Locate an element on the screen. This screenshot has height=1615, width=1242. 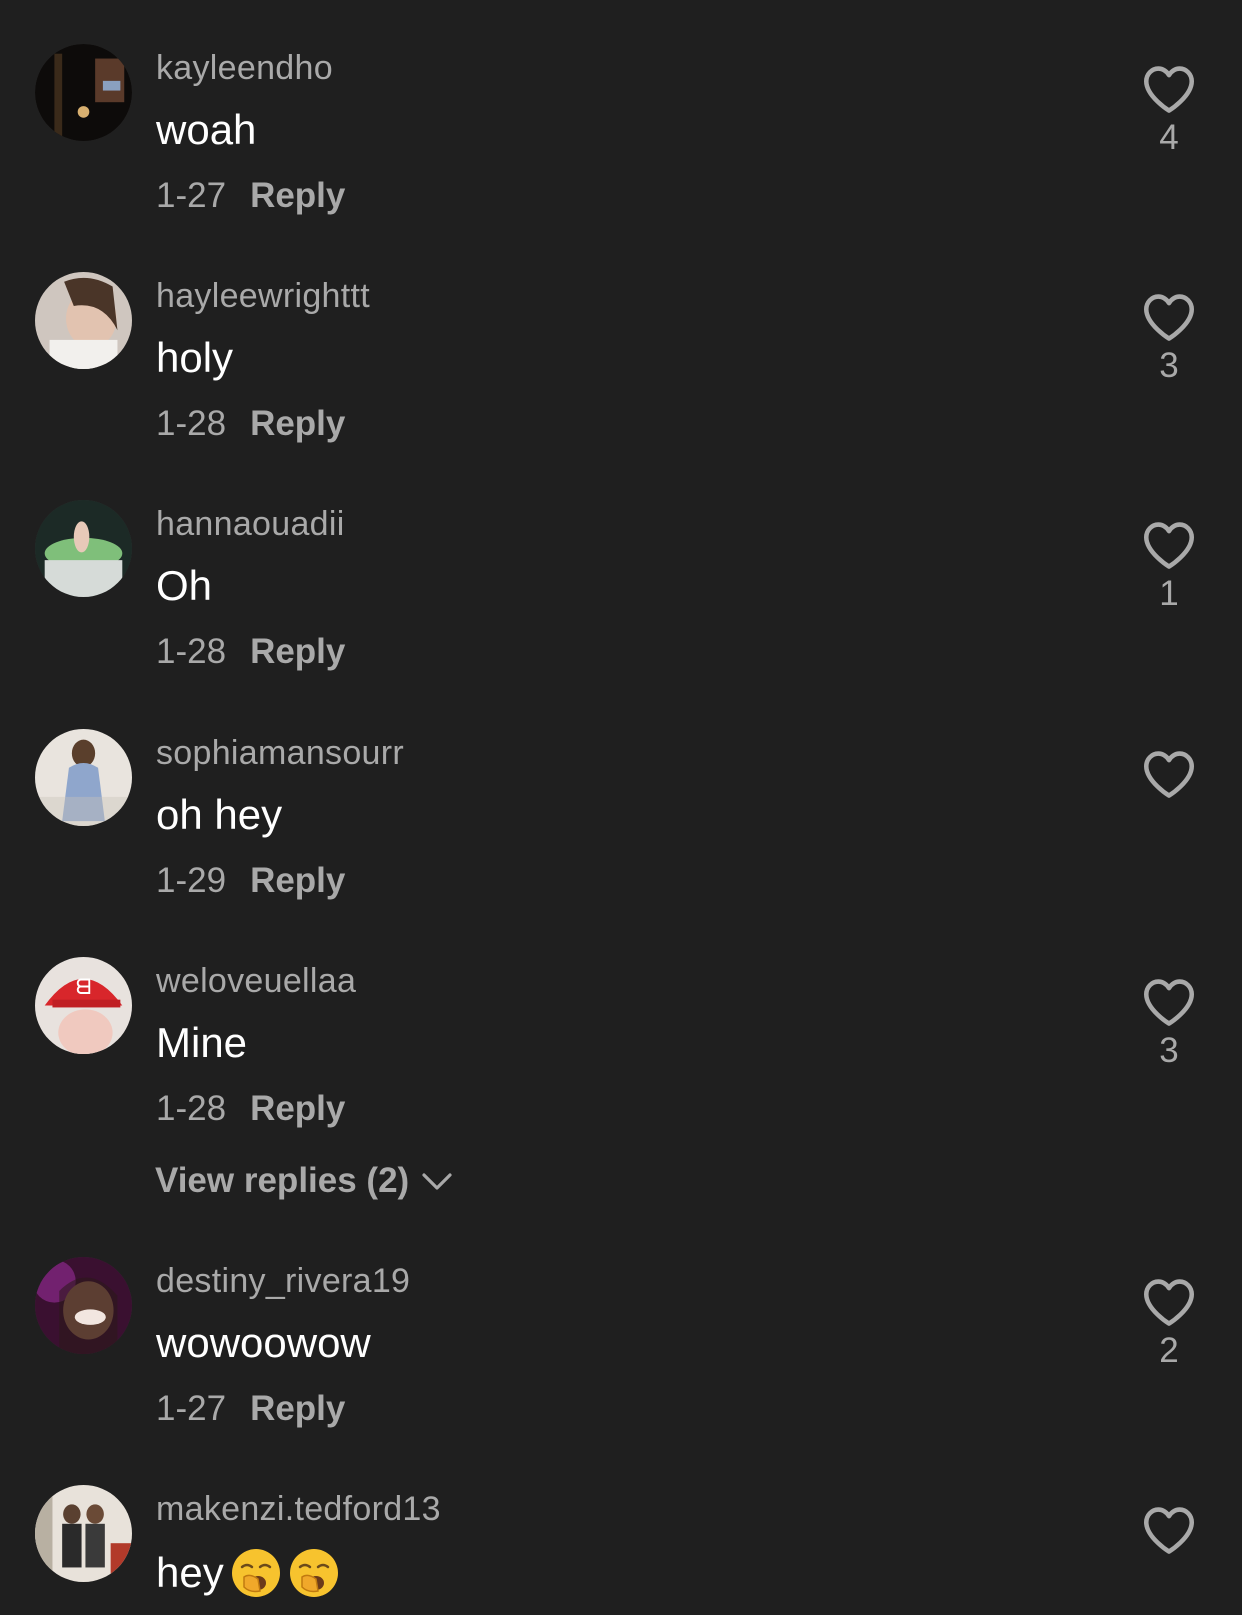
comment-text: Oh is located at coordinates (184, 585).